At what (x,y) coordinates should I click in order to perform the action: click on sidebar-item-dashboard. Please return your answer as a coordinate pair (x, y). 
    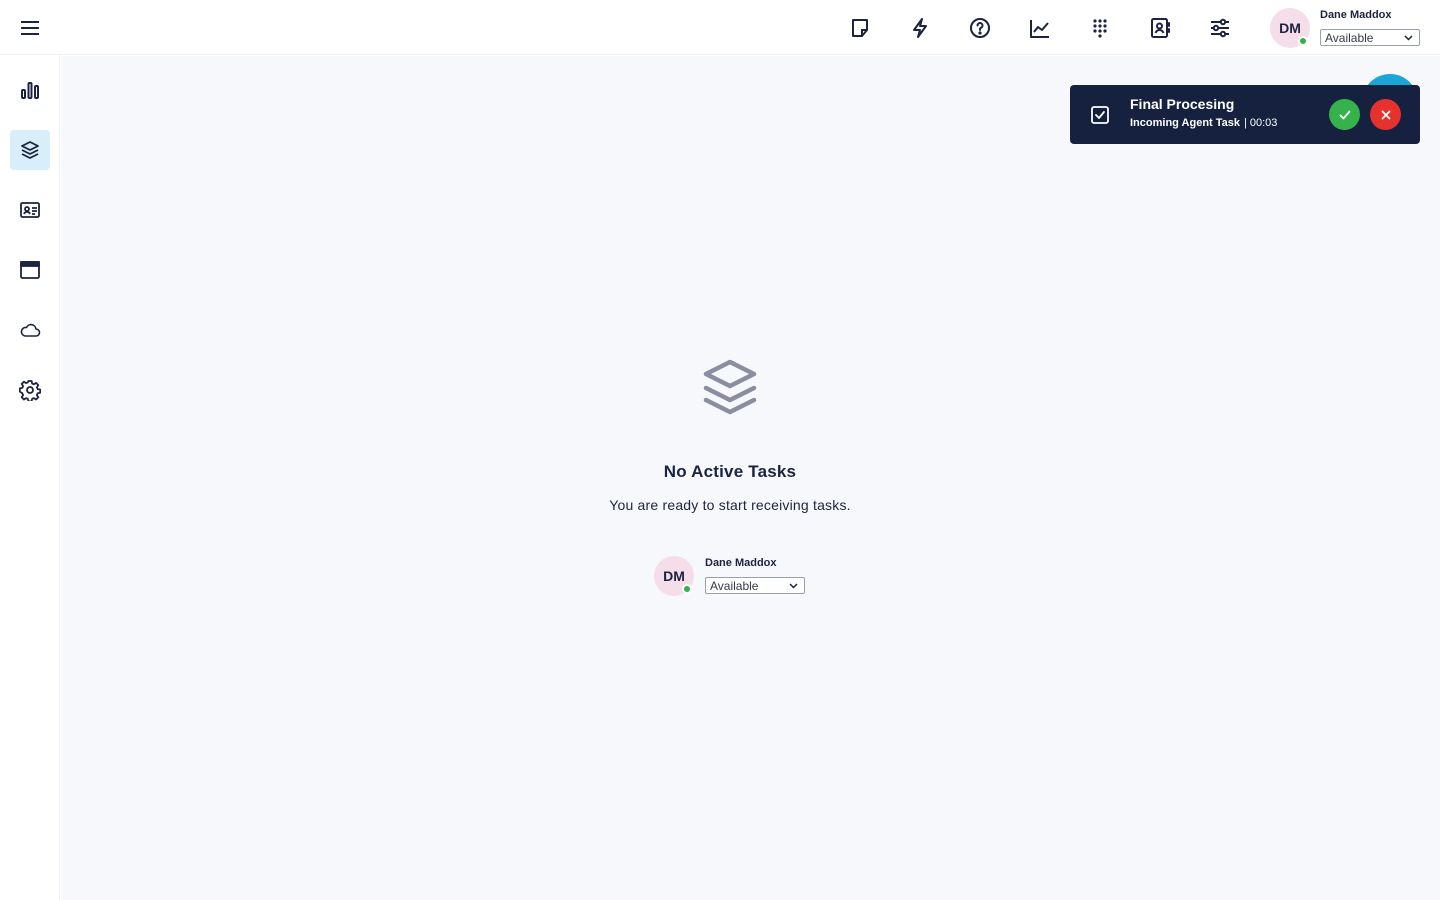
    Looking at the image, I should click on (30, 90).